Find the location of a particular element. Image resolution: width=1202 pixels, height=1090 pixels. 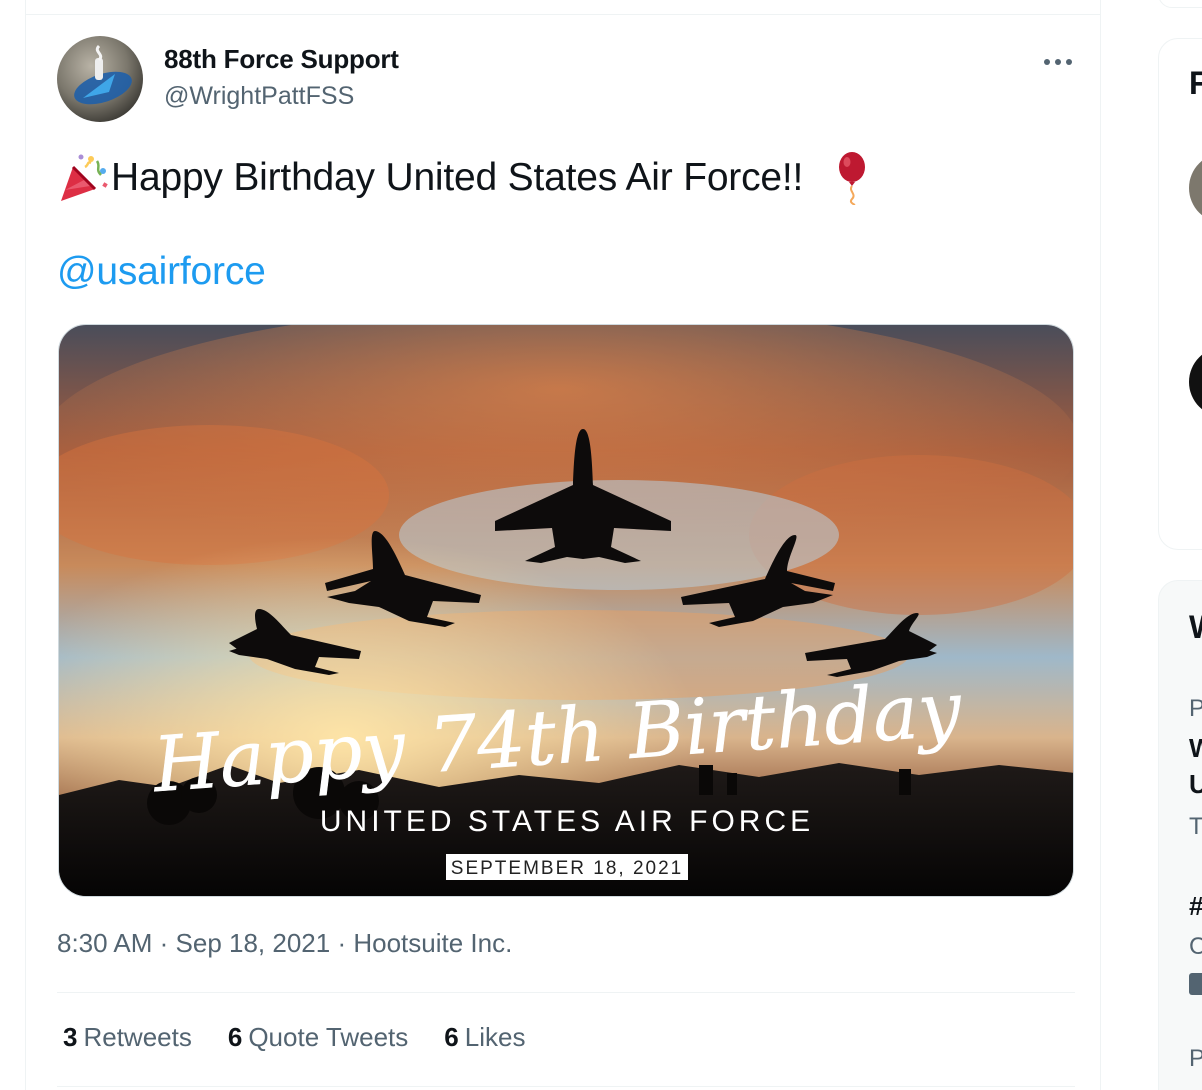

party-popper-icon is located at coordinates (84, 178).